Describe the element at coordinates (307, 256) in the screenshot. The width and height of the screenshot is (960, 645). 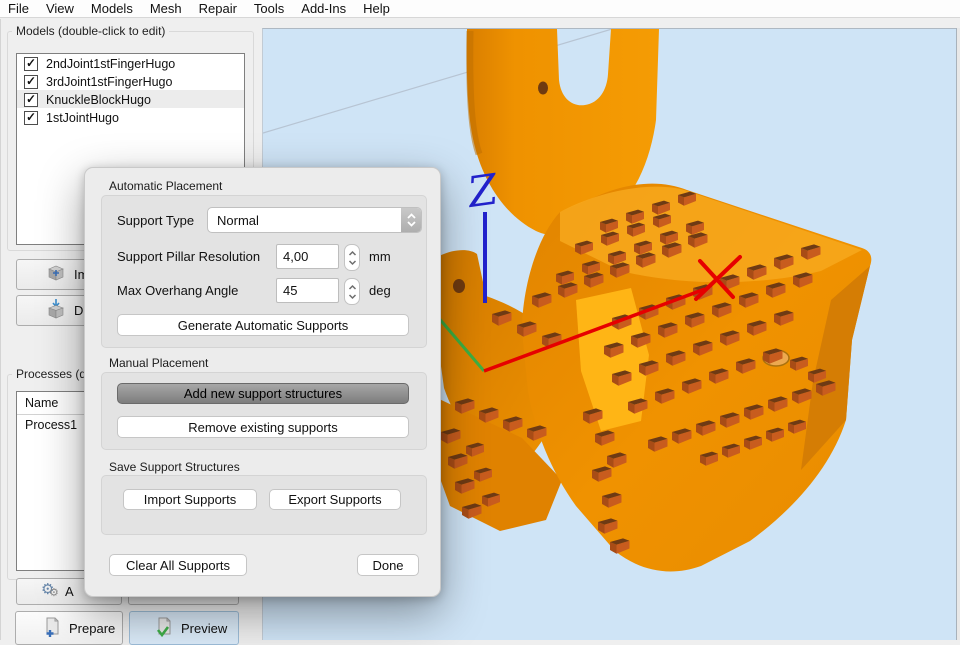
I see `pillar-resolution-input: 4,00` at that location.